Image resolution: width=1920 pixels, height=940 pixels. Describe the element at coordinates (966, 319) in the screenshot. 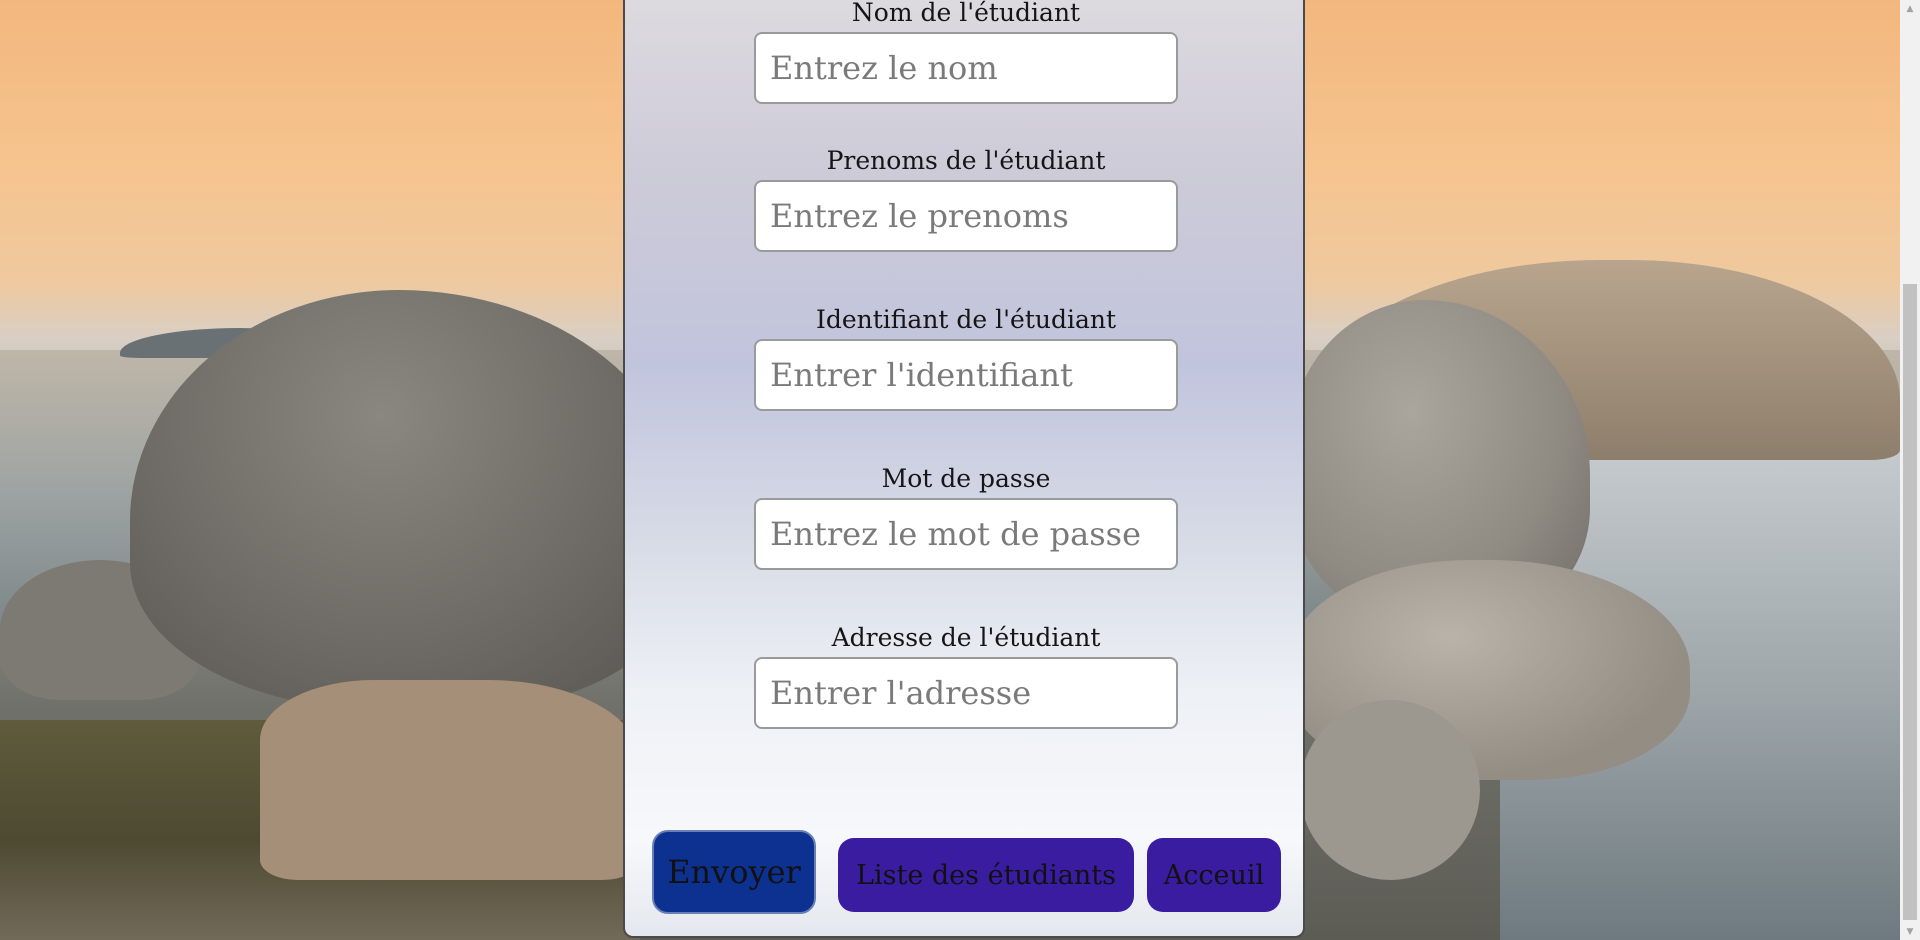

I see `identifiant-label: Identifiant de l'étudiant` at that location.